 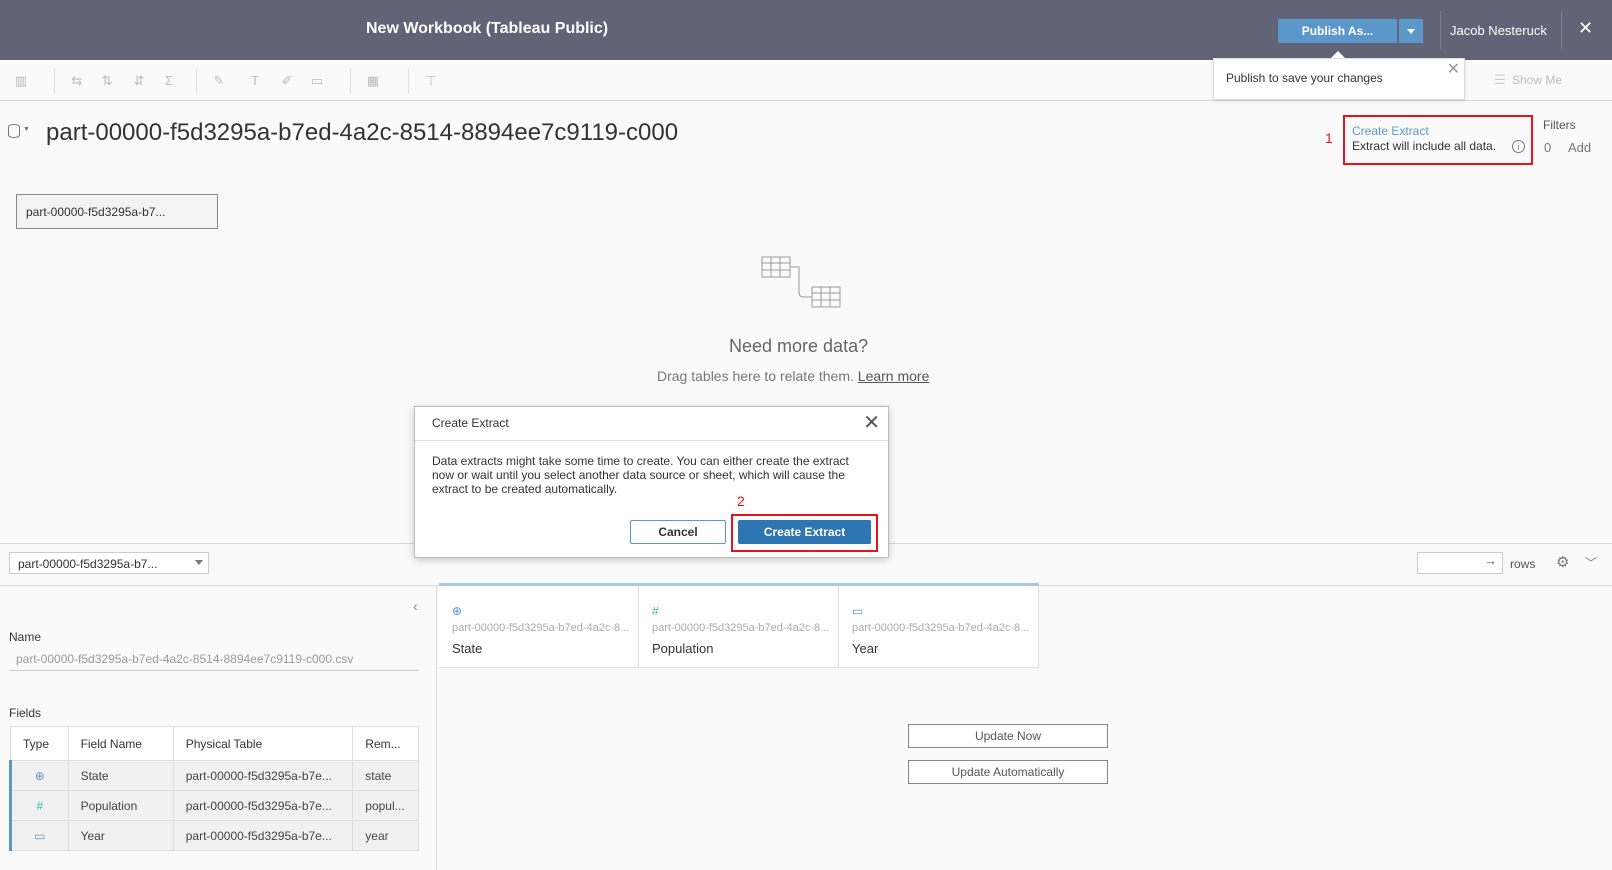 What do you see at coordinates (39, 743) in the screenshot?
I see `column-header-type: Type` at bounding box center [39, 743].